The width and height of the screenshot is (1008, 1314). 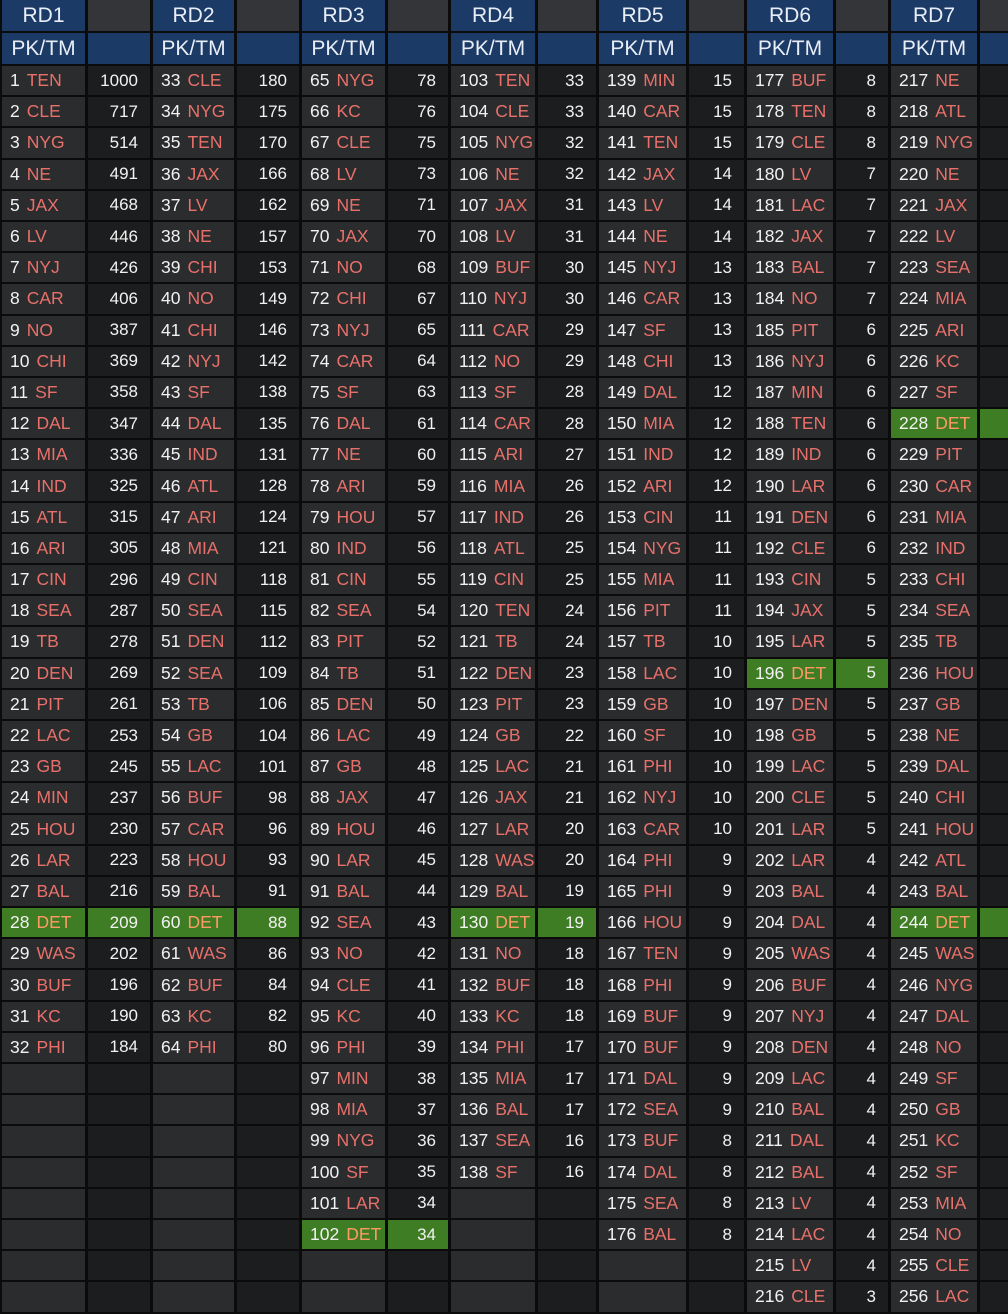 I want to click on pick-cell: 194 JAX, so click(x=790, y=612).